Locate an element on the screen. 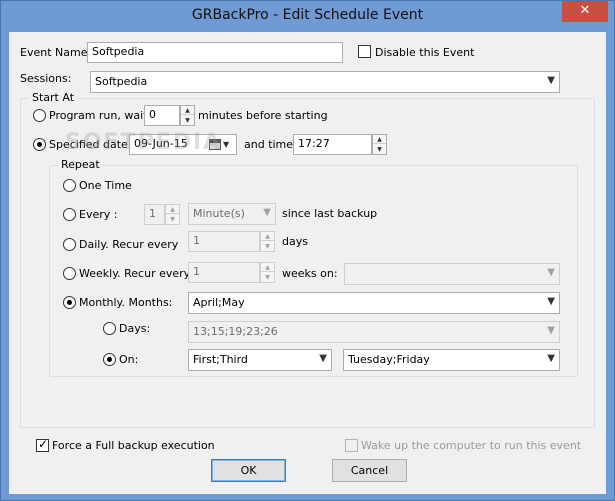 The width and height of the screenshot is (615, 501). monthly-ordinal-value: First;Third is located at coordinates (220, 359).